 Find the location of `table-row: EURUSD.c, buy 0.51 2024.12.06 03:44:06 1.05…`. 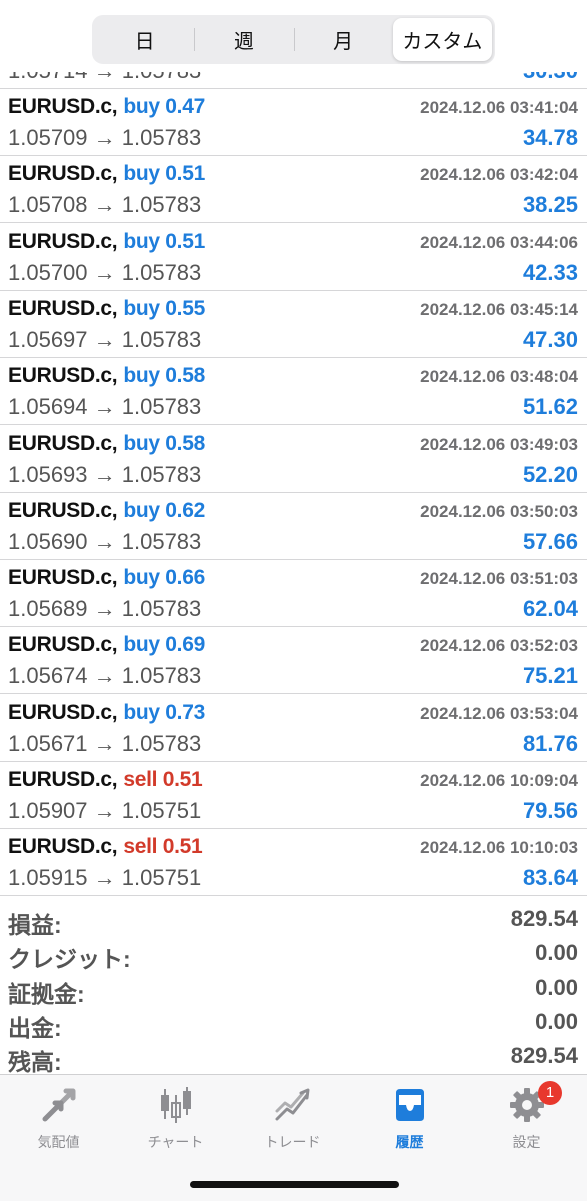

table-row: EURUSD.c, buy 0.51 2024.12.06 03:44:06 1.05… is located at coordinates (293, 257).